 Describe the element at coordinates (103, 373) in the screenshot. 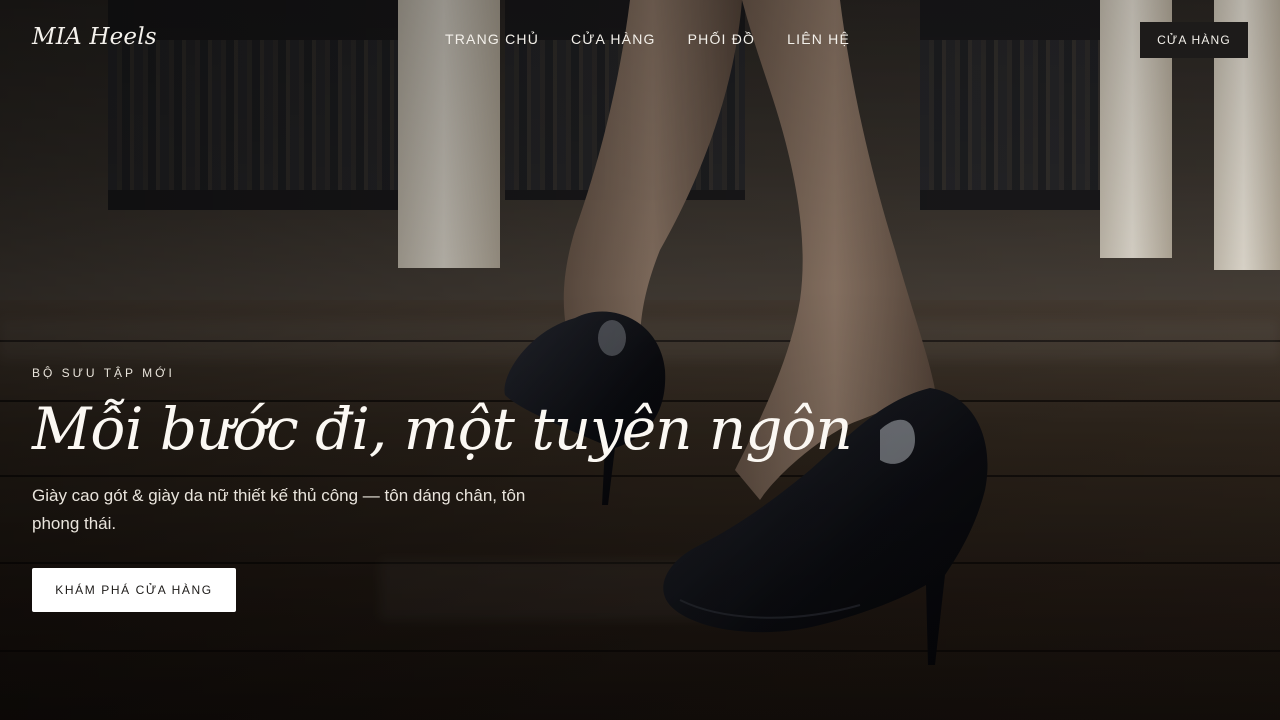

I see `hero-eyebrow: BỘ SƯU TẬP MỚI` at that location.